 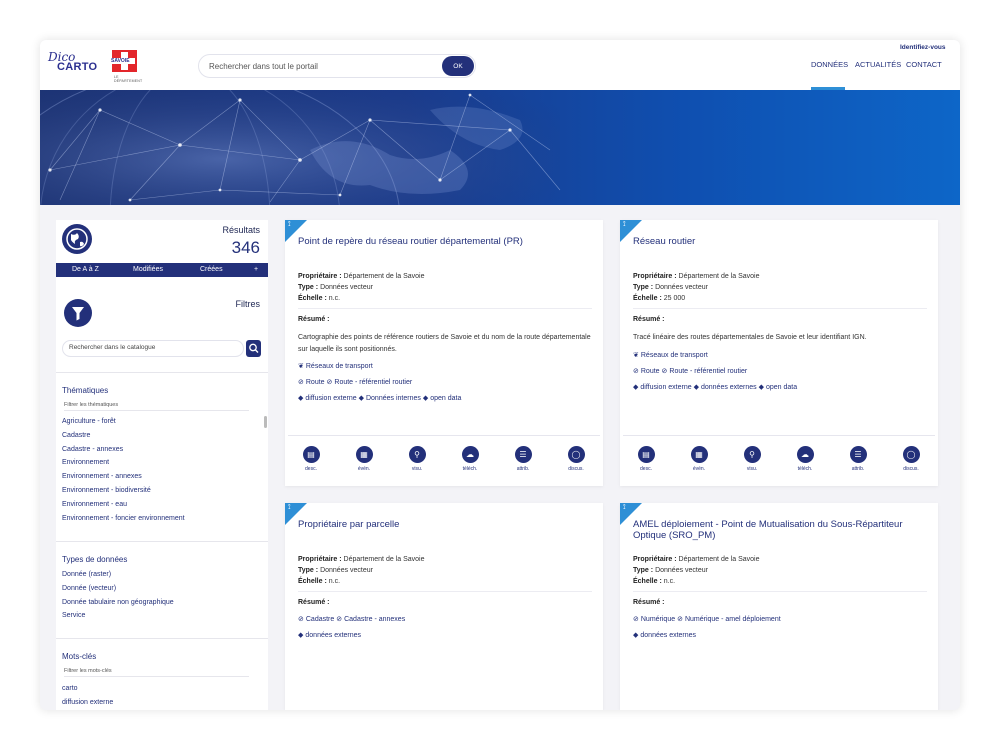 What do you see at coordinates (783, 241) in the screenshot?
I see `dataset-title: Réseau routier` at bounding box center [783, 241].